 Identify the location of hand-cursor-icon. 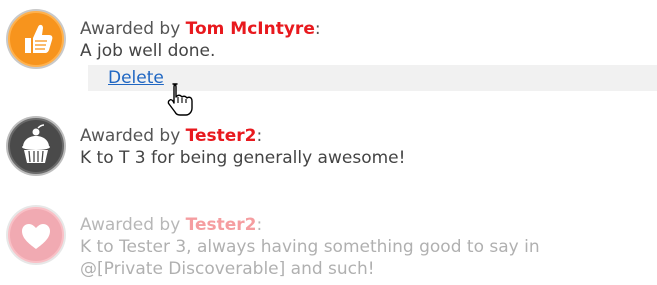
(180, 99).